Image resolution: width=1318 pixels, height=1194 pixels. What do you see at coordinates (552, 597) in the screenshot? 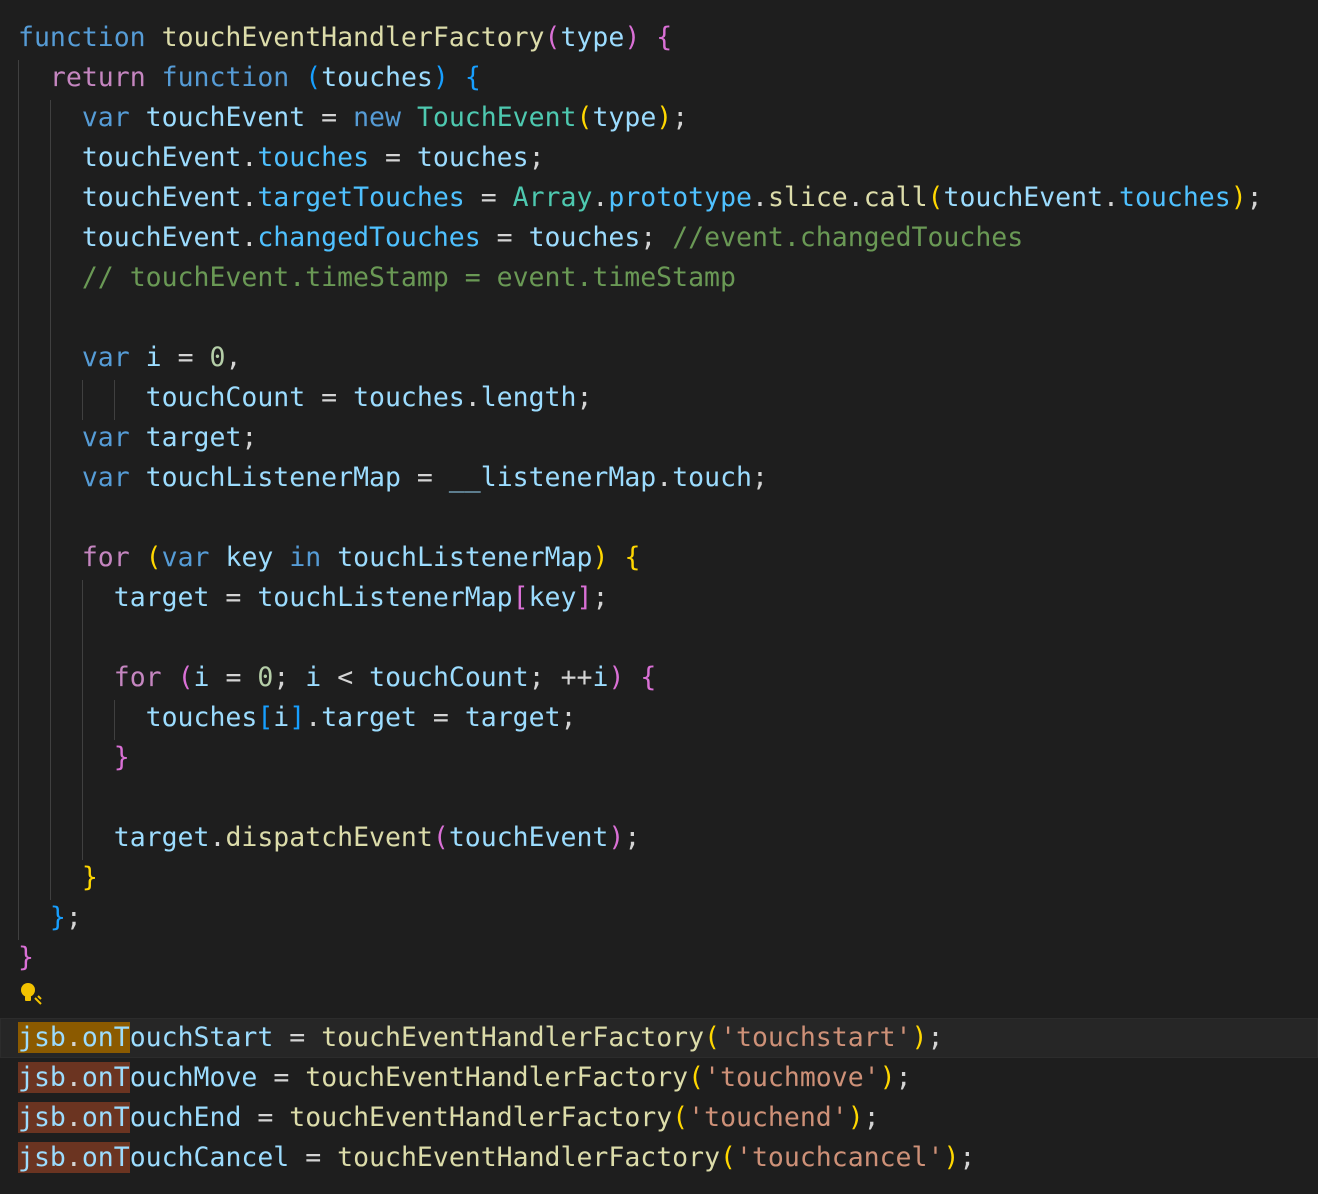
I see `code-token: key` at bounding box center [552, 597].